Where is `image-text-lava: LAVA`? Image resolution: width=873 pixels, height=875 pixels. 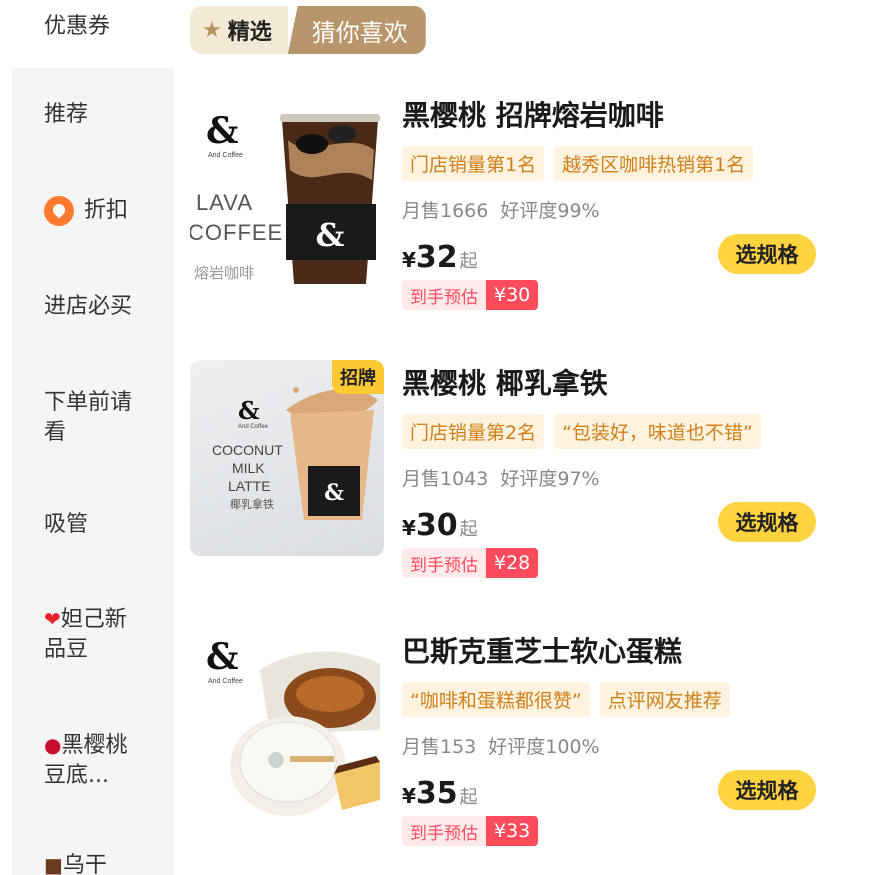
image-text-lava: LAVA is located at coordinates (224, 202).